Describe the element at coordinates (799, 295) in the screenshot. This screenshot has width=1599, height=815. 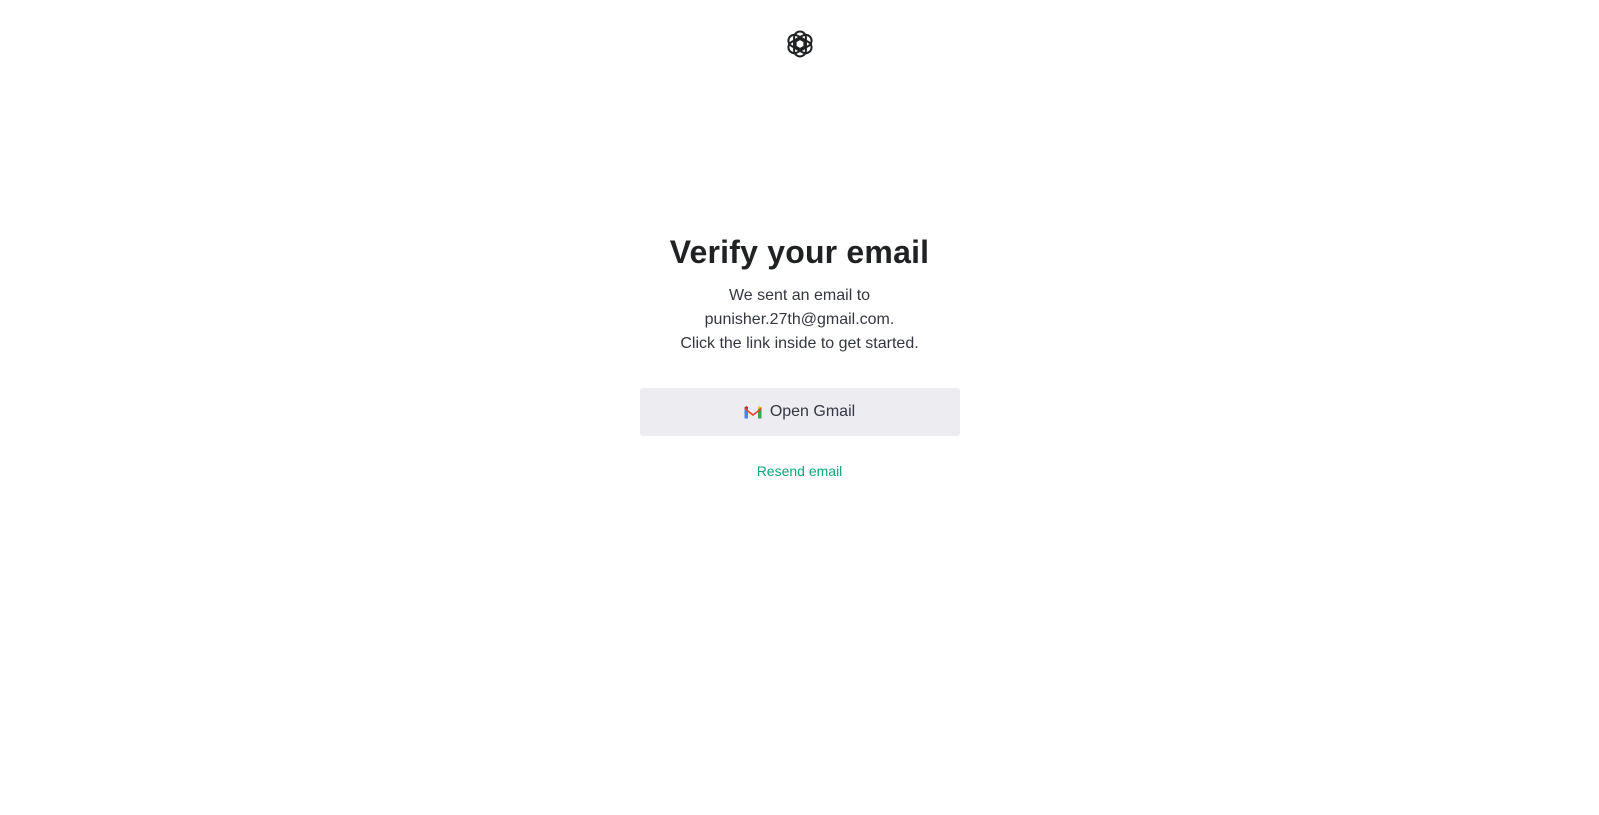
I see `message-line-sent: We sent an email to` at that location.